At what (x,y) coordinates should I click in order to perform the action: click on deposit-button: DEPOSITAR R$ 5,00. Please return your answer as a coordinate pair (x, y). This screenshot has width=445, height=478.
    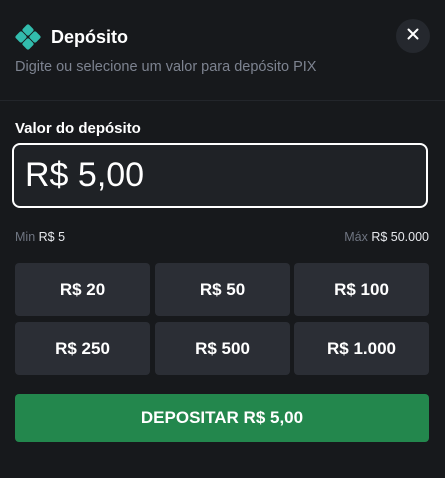
    Looking at the image, I should click on (222, 418).